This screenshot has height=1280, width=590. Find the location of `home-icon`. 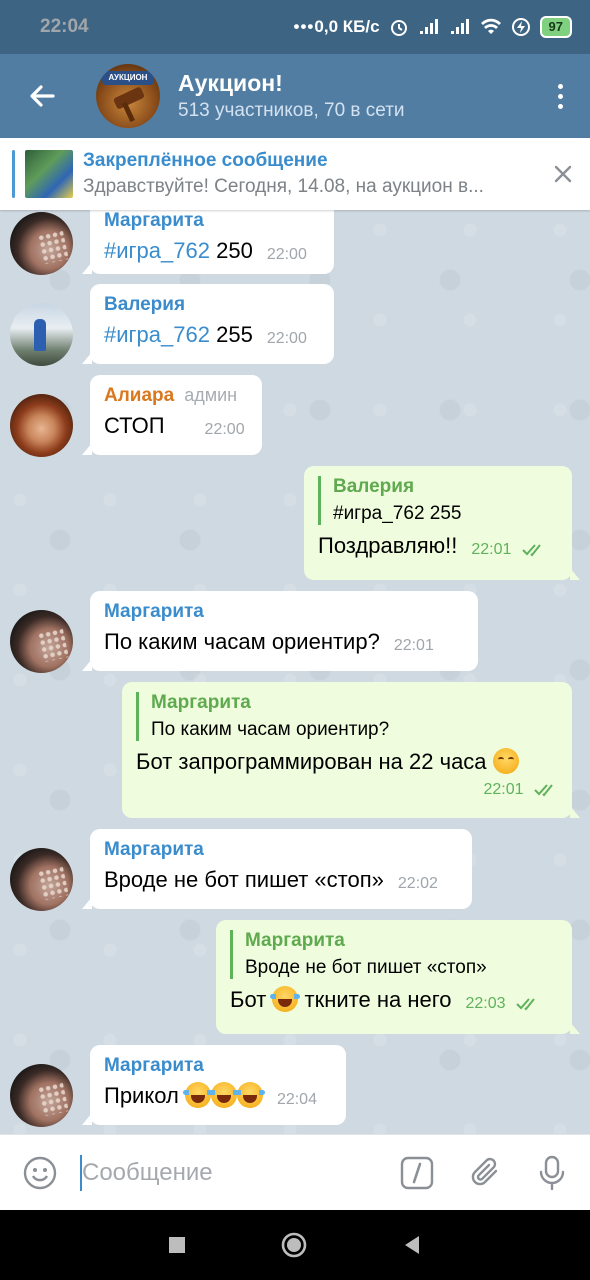

home-icon is located at coordinates (294, 1245).